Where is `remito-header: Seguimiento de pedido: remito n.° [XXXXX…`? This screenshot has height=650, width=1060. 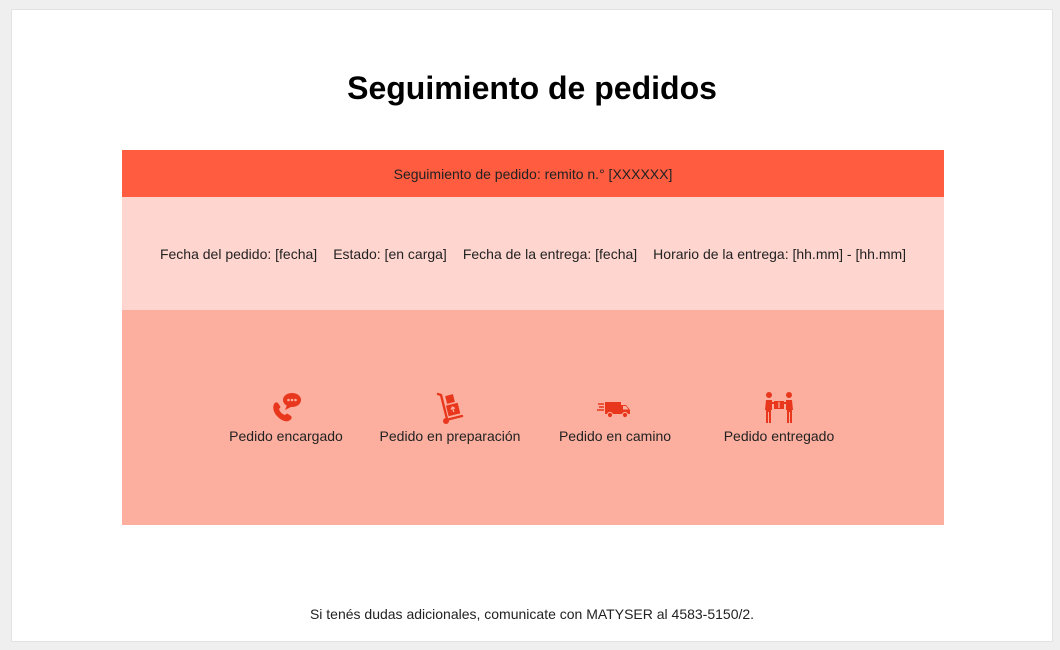
remito-header: Seguimiento de pedido: remito n.° [XXXXX… is located at coordinates (533, 173).